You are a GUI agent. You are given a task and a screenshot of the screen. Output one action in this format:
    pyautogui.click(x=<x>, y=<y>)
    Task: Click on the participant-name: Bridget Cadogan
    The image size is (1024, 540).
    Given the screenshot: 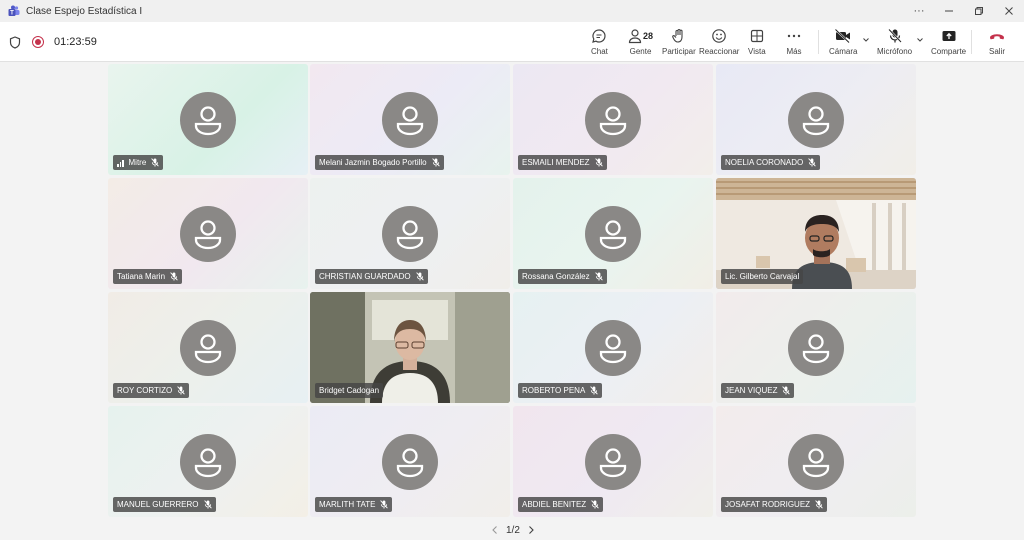 What is the action you would take?
    pyautogui.click(x=349, y=390)
    